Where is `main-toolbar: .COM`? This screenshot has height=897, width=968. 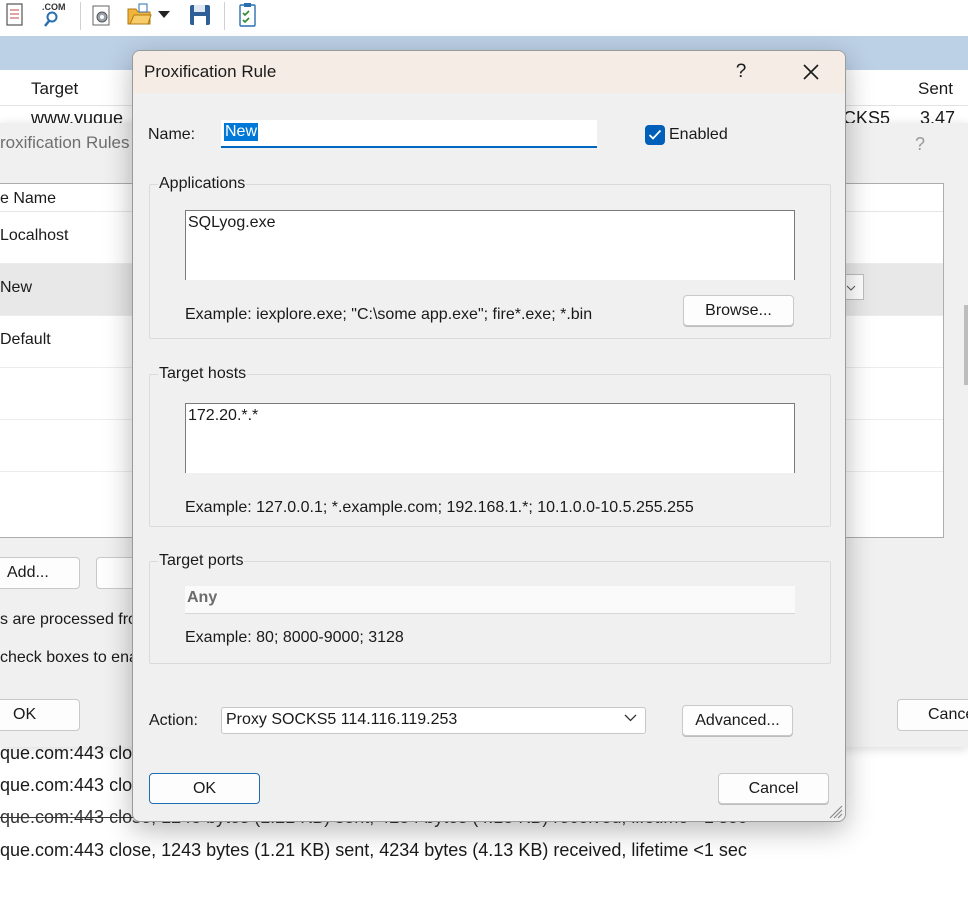 main-toolbar: .COM is located at coordinates (484, 18).